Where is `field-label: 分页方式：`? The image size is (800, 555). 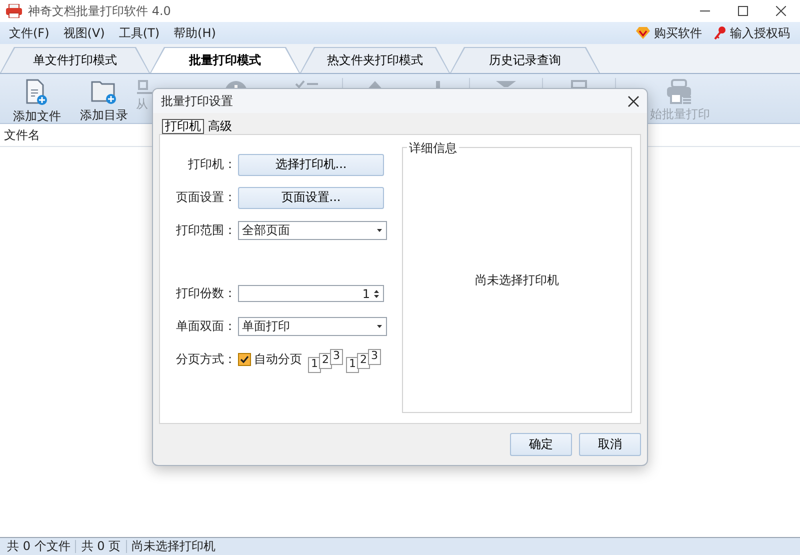
field-label: 分页方式： is located at coordinates (205, 359).